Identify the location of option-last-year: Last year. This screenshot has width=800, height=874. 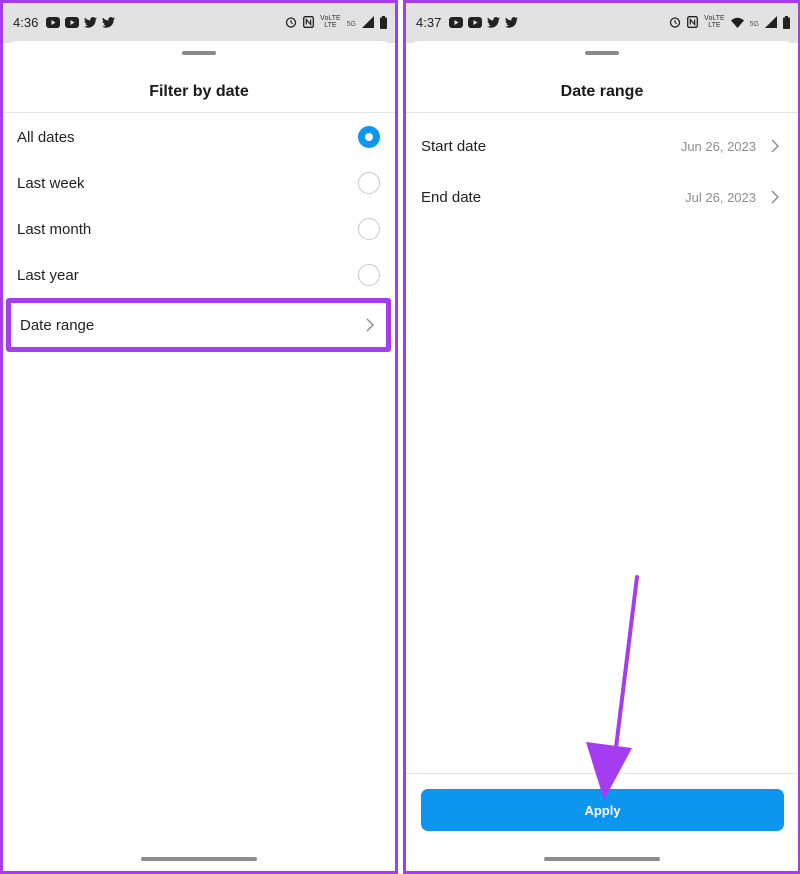
(199, 275).